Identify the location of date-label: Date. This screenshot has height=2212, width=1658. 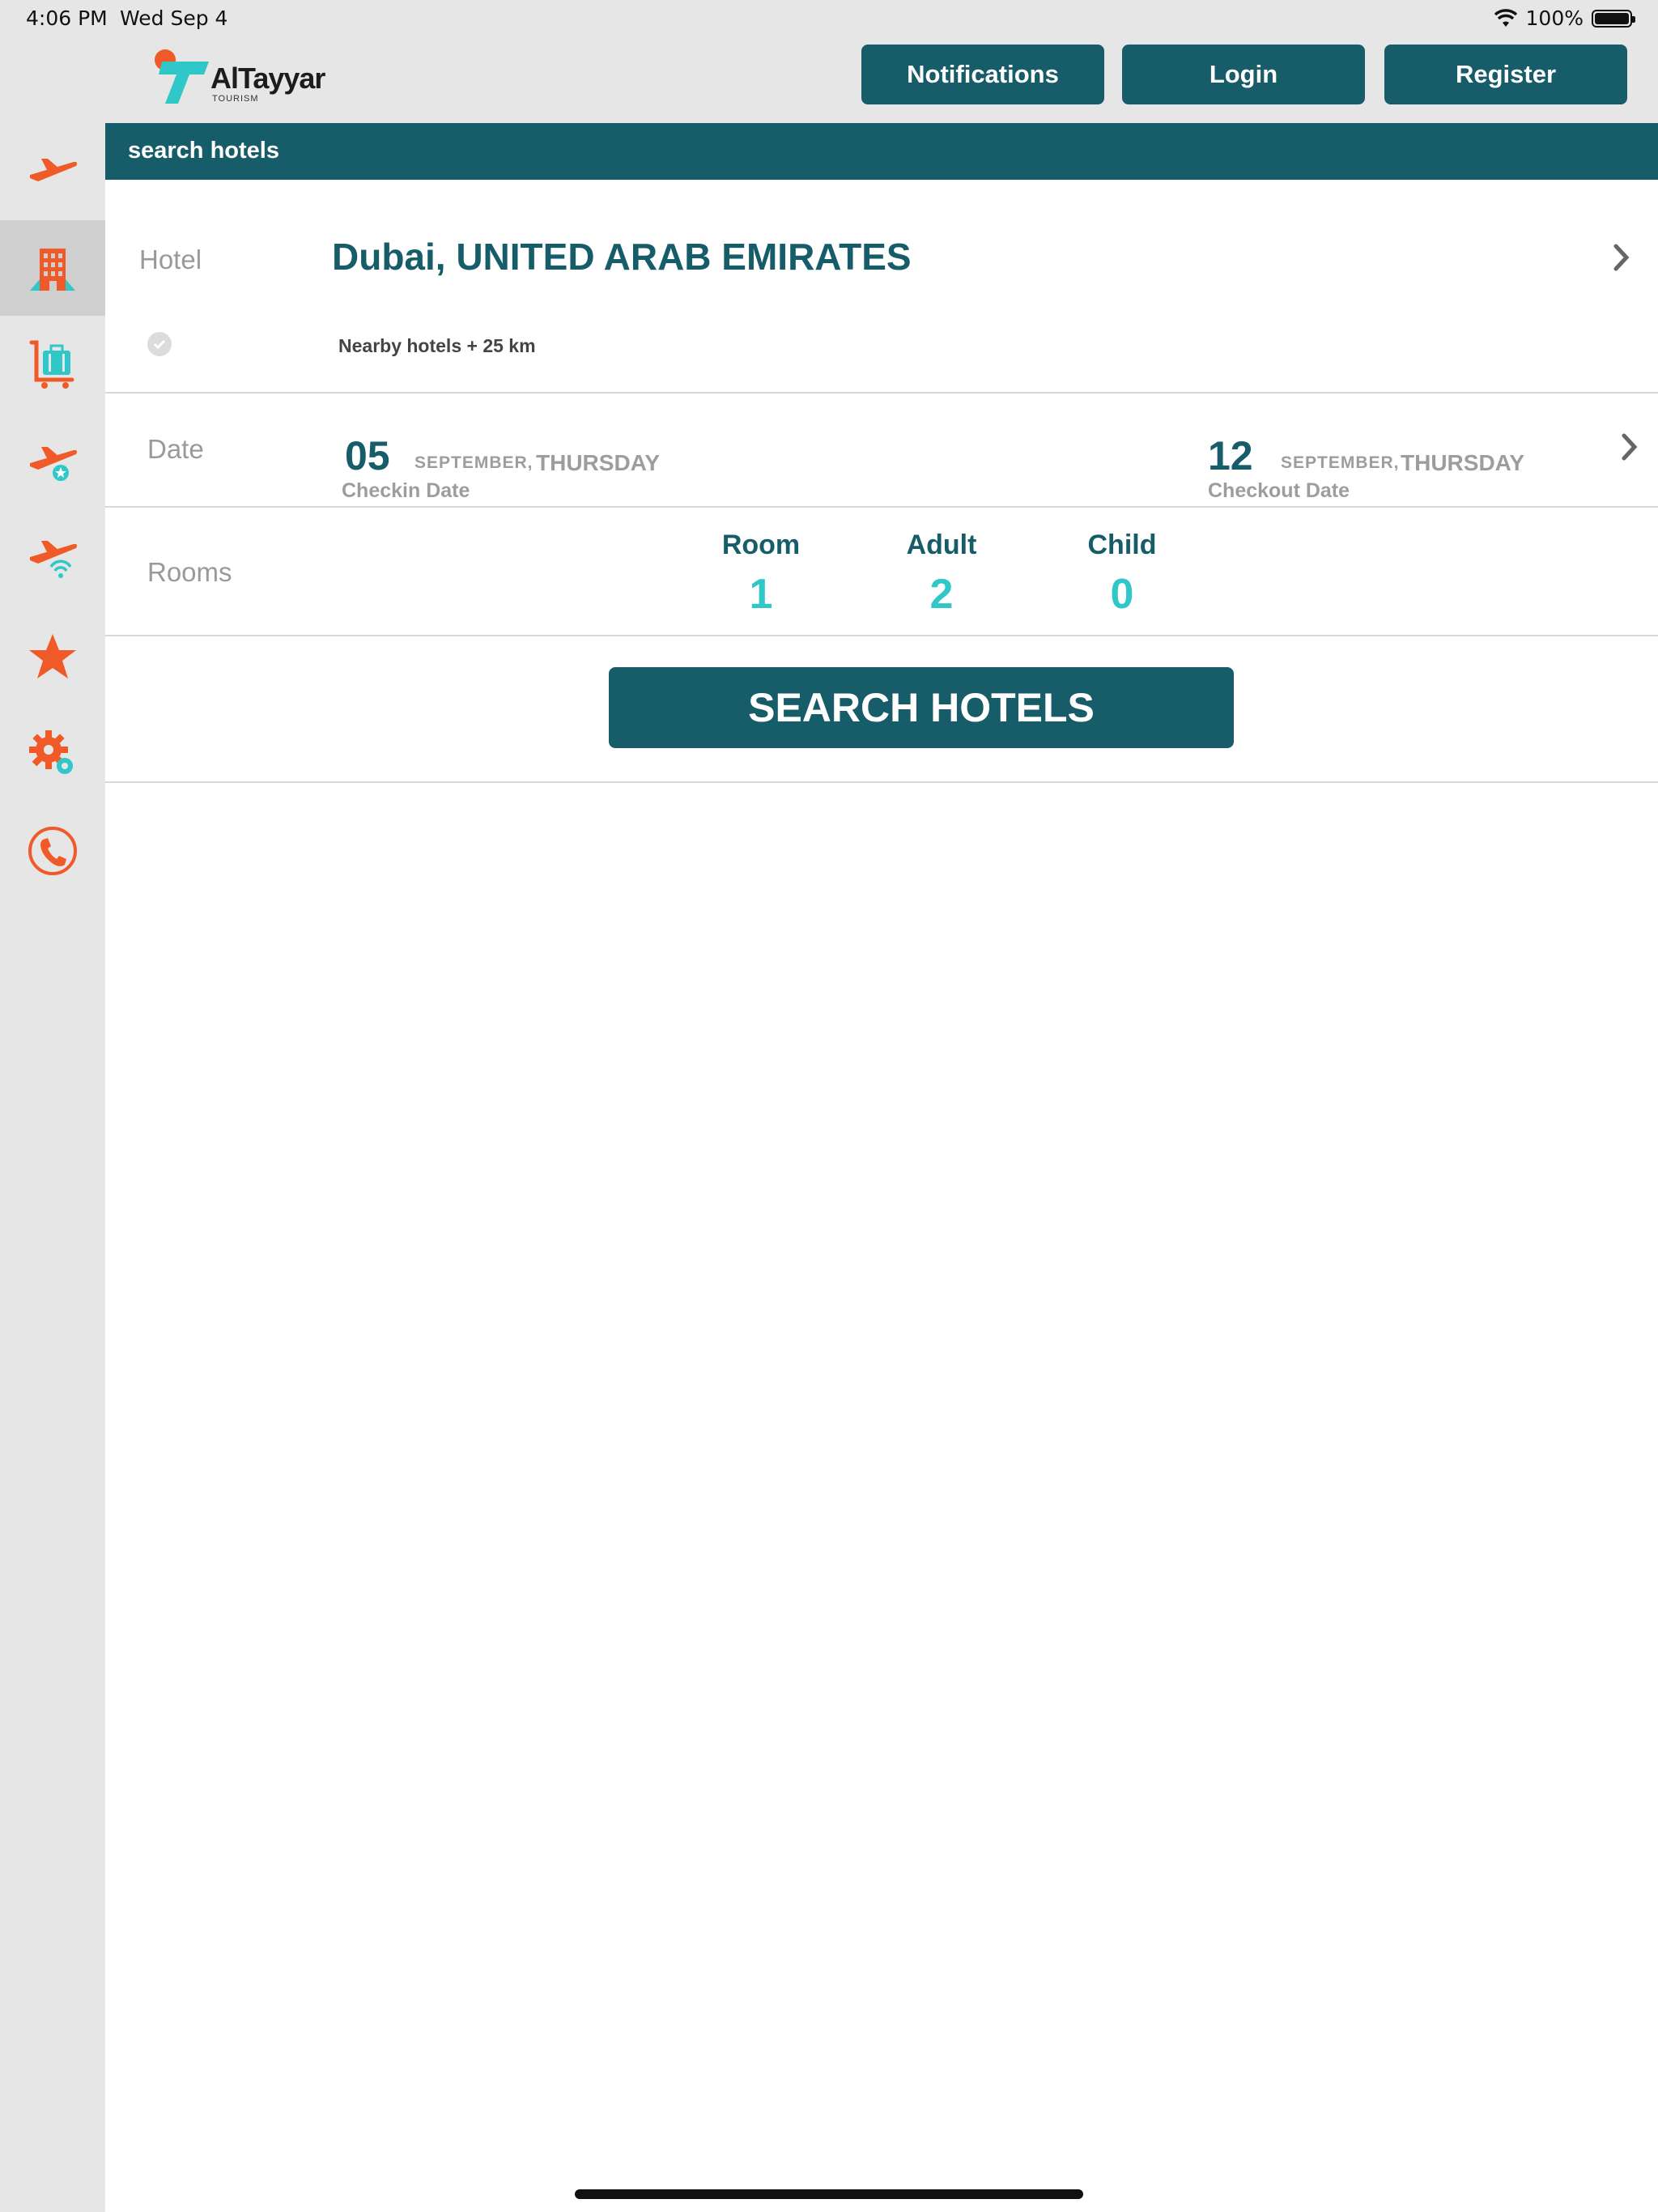
(175, 449).